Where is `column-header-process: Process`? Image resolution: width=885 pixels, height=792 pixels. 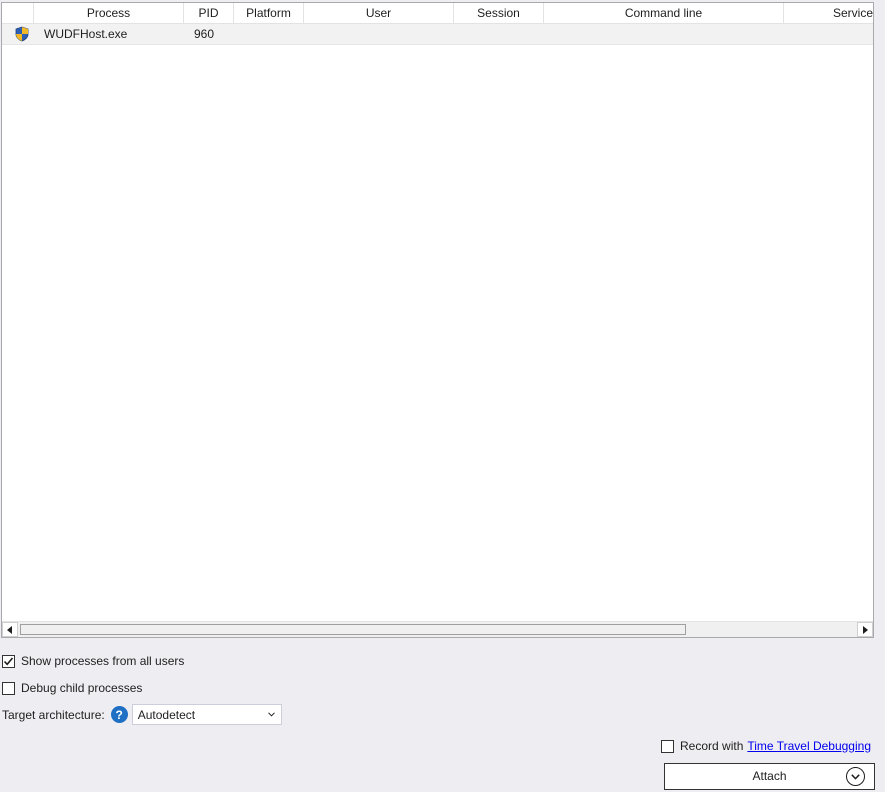 column-header-process: Process is located at coordinates (109, 13).